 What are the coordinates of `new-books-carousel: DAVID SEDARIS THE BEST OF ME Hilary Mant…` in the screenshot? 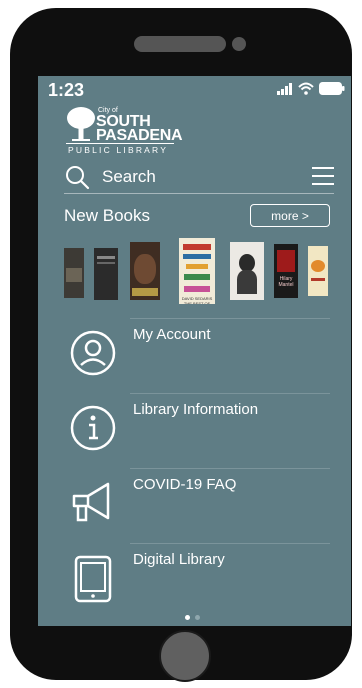 It's located at (194, 272).